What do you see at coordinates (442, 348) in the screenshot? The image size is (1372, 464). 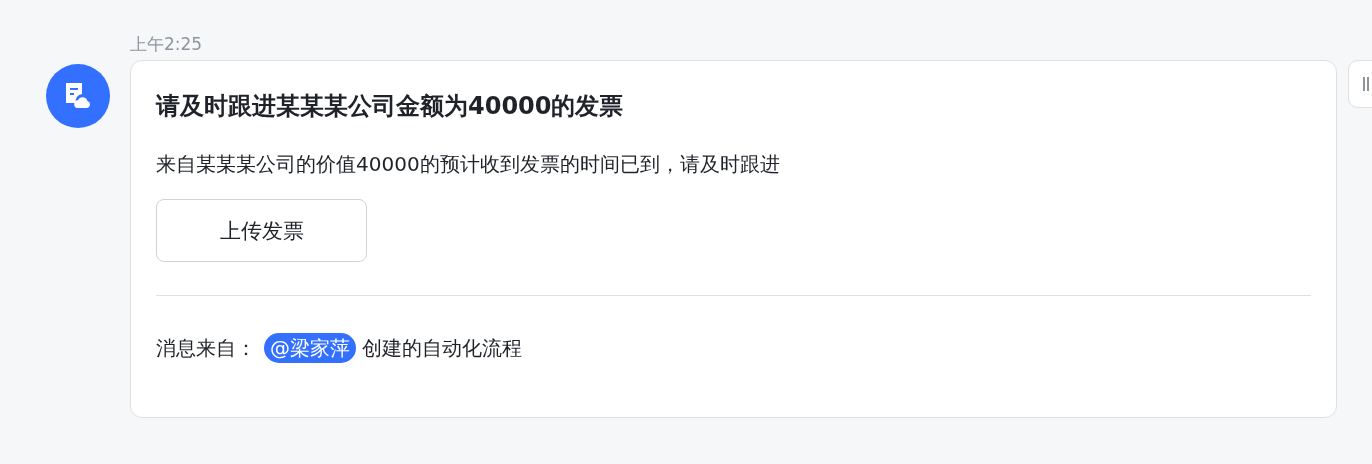 I see `source-text: 创建的自动化流程` at bounding box center [442, 348].